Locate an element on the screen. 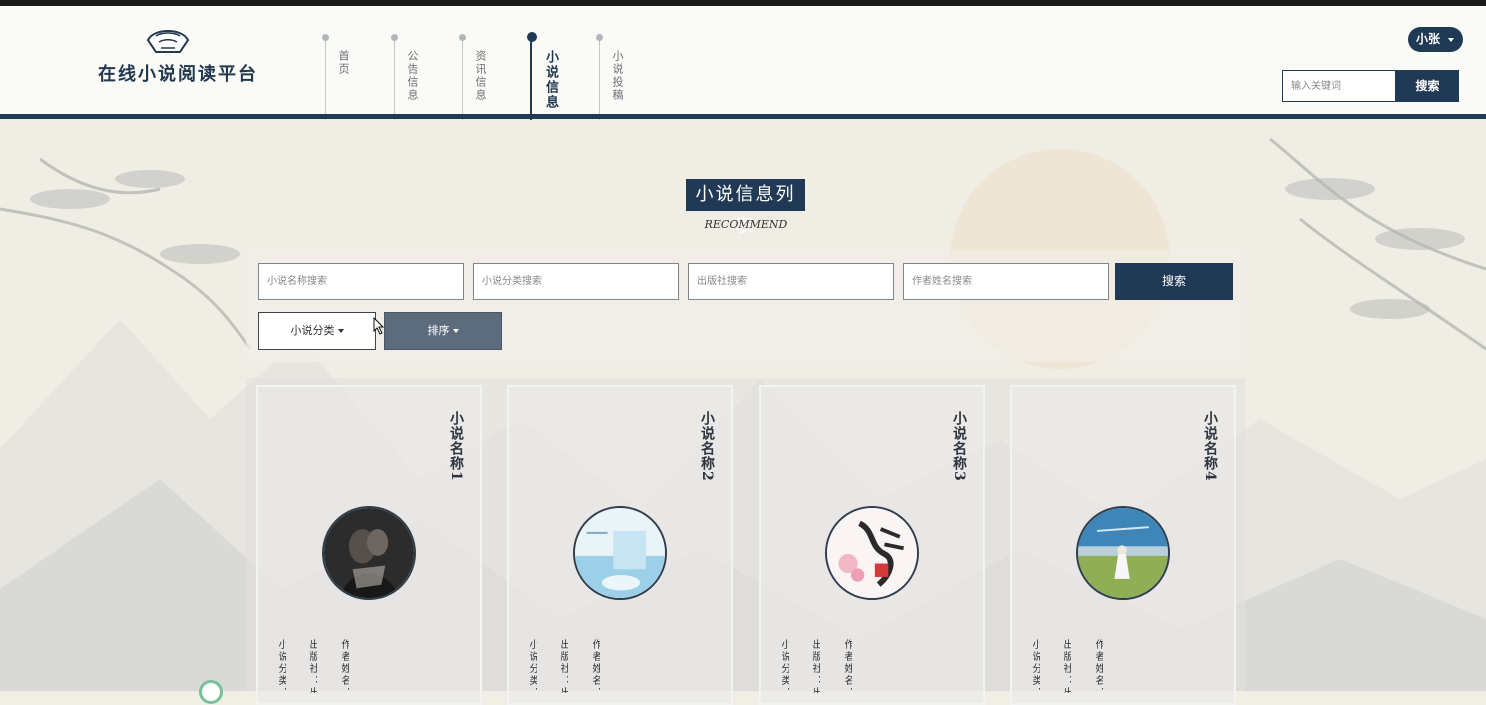  novel-card: 小说名称1 小说分类： 出版社：出 作者姓名： is located at coordinates (369, 545).